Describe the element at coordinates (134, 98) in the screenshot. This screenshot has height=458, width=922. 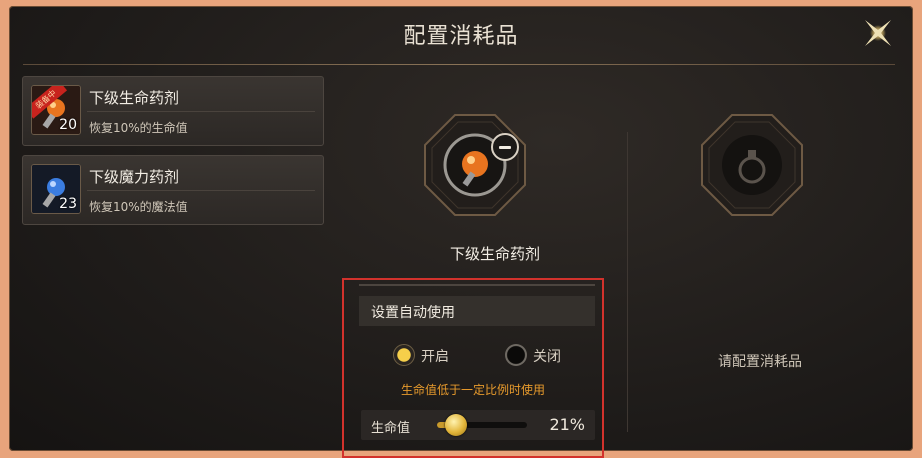
I see `item-name: 下级生命药剂` at that location.